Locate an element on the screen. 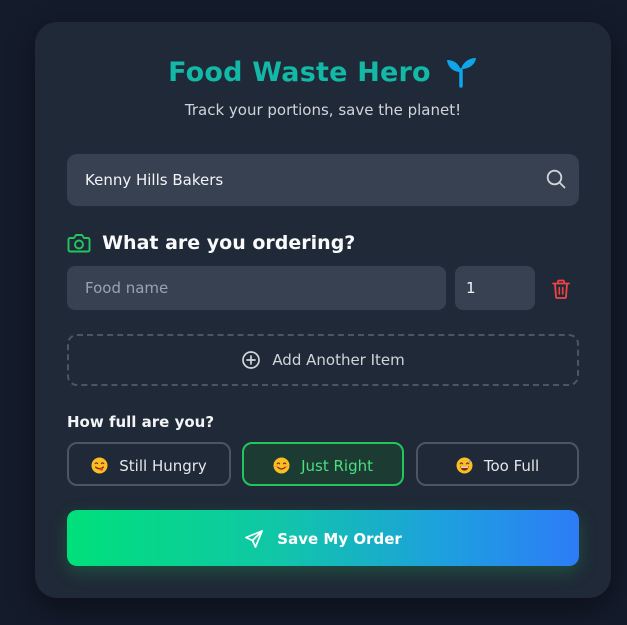 This screenshot has height=625, width=627. add-item-button: Add Another Item is located at coordinates (323, 360).